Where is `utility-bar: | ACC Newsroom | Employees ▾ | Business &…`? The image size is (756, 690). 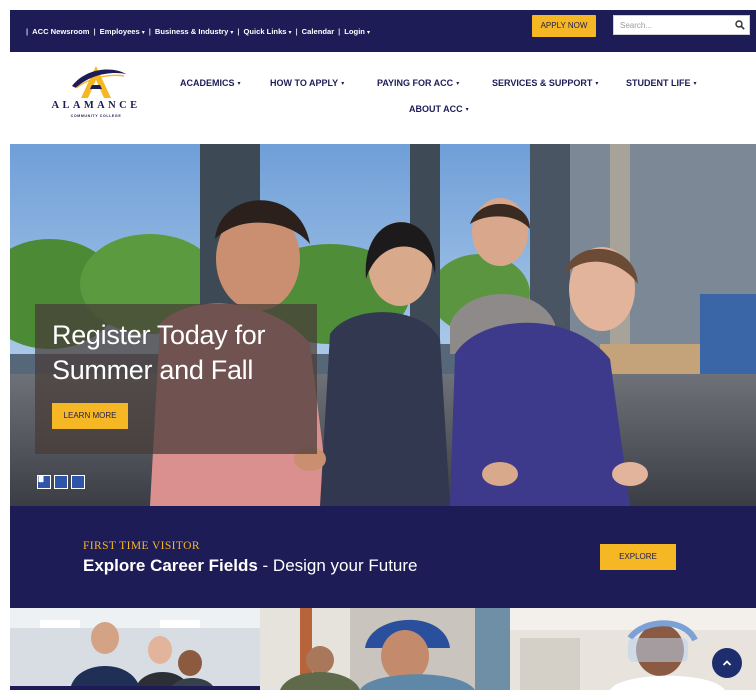 utility-bar: | ACC Newsroom | Employees ▾ | Business &… is located at coordinates (383, 31).